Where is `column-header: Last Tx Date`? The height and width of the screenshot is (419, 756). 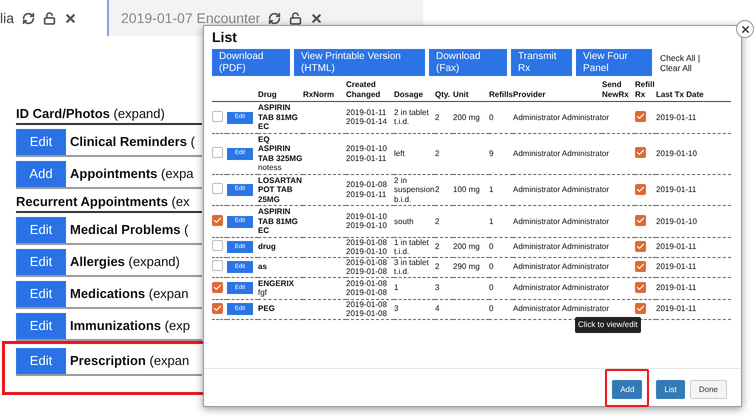
column-header: Last Tx Date is located at coordinates (680, 94).